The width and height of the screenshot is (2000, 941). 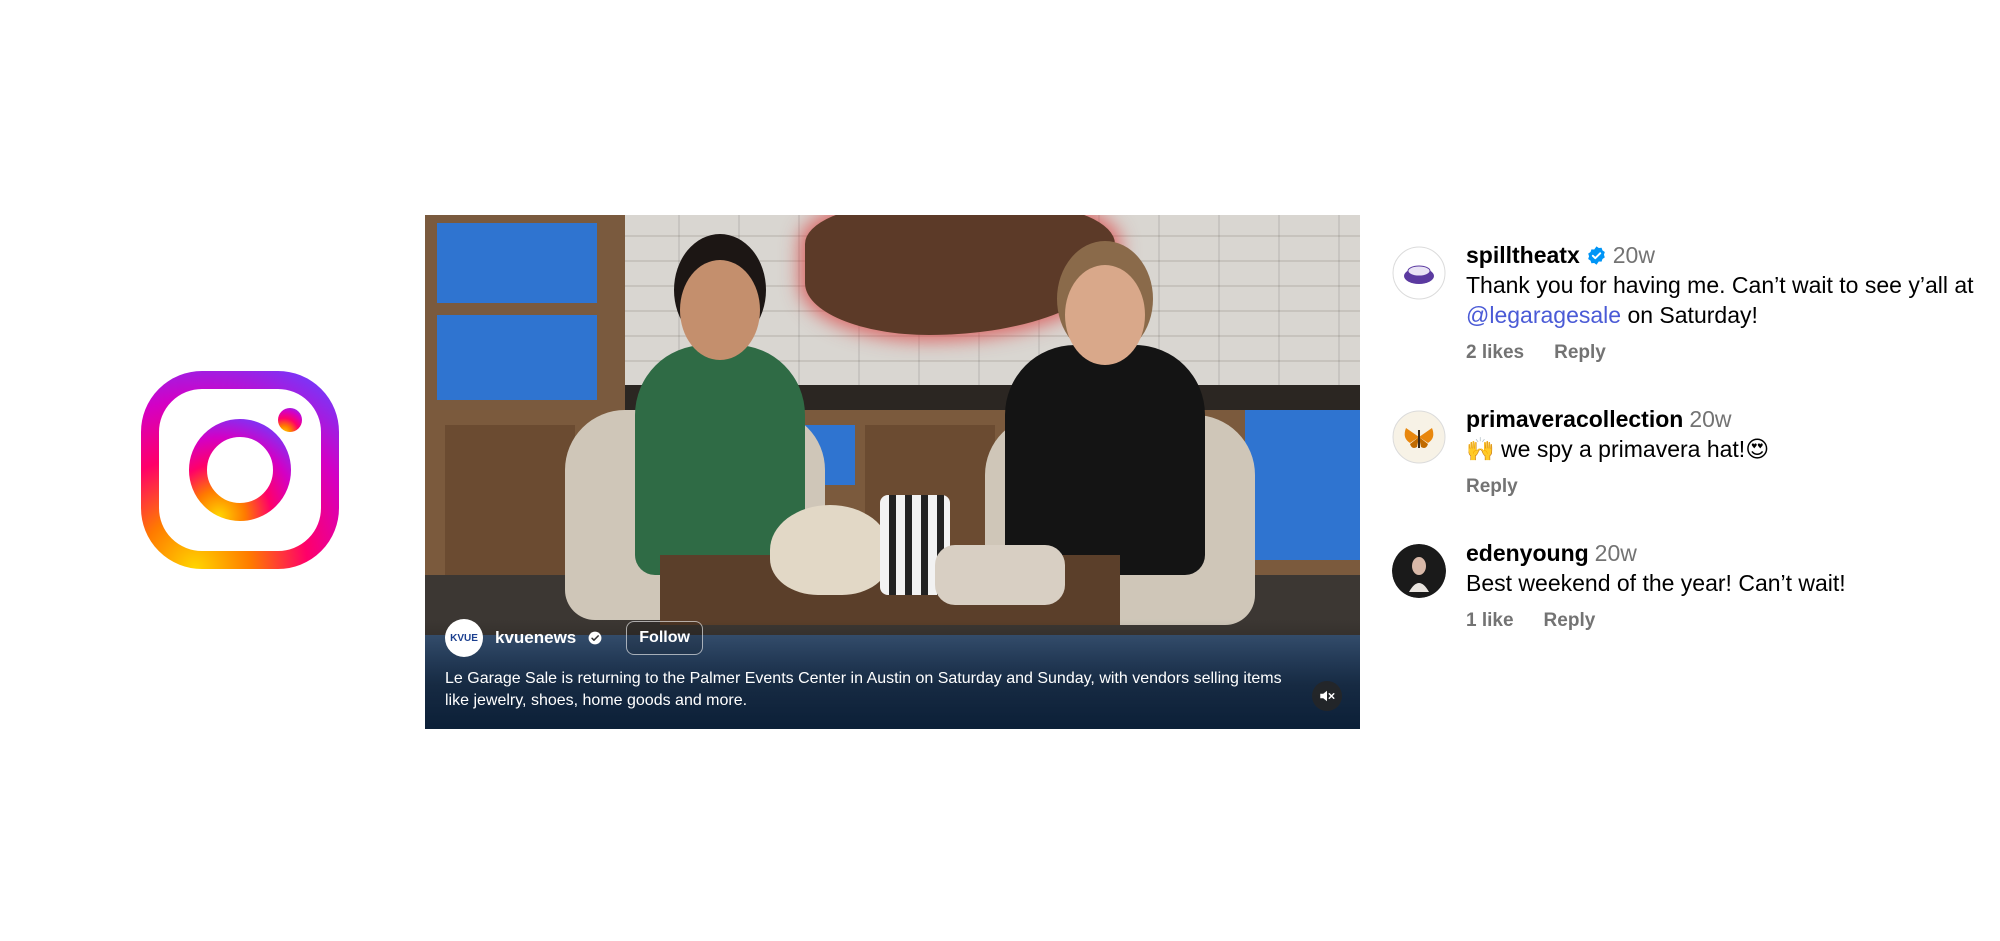 I want to click on account-username: kvuenews, so click(x=535, y=638).